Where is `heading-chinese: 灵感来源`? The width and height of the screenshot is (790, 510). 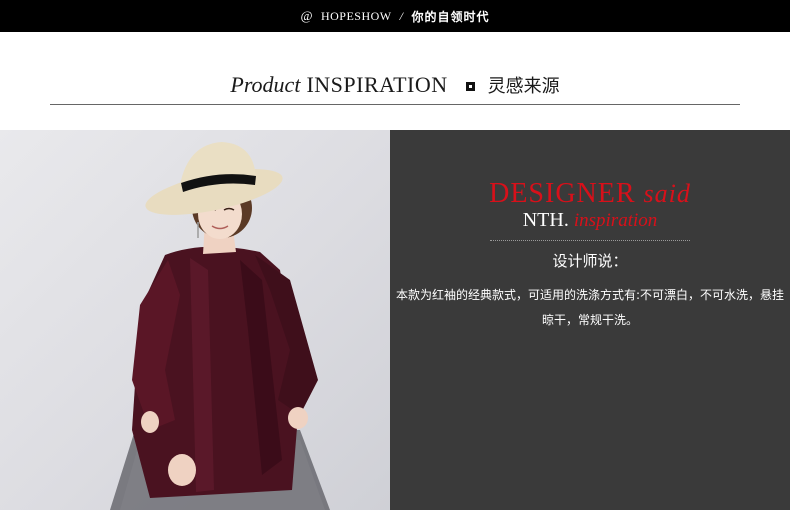
heading-chinese: 灵感来源 is located at coordinates (523, 86).